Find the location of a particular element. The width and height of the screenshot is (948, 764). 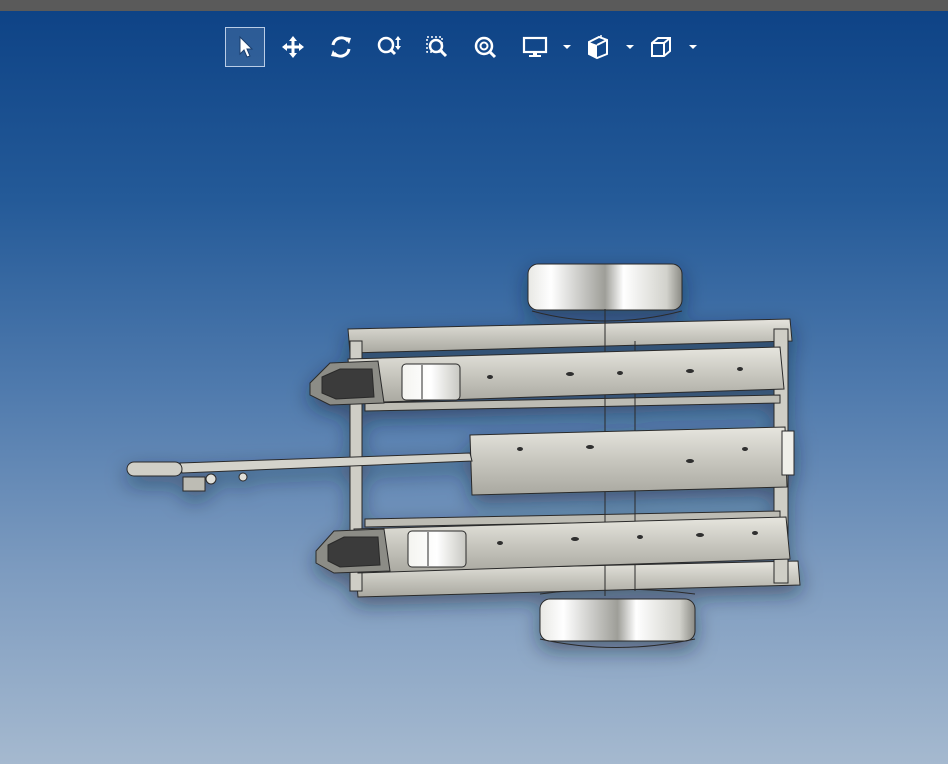

section-view-dropdown is located at coordinates (630, 47).